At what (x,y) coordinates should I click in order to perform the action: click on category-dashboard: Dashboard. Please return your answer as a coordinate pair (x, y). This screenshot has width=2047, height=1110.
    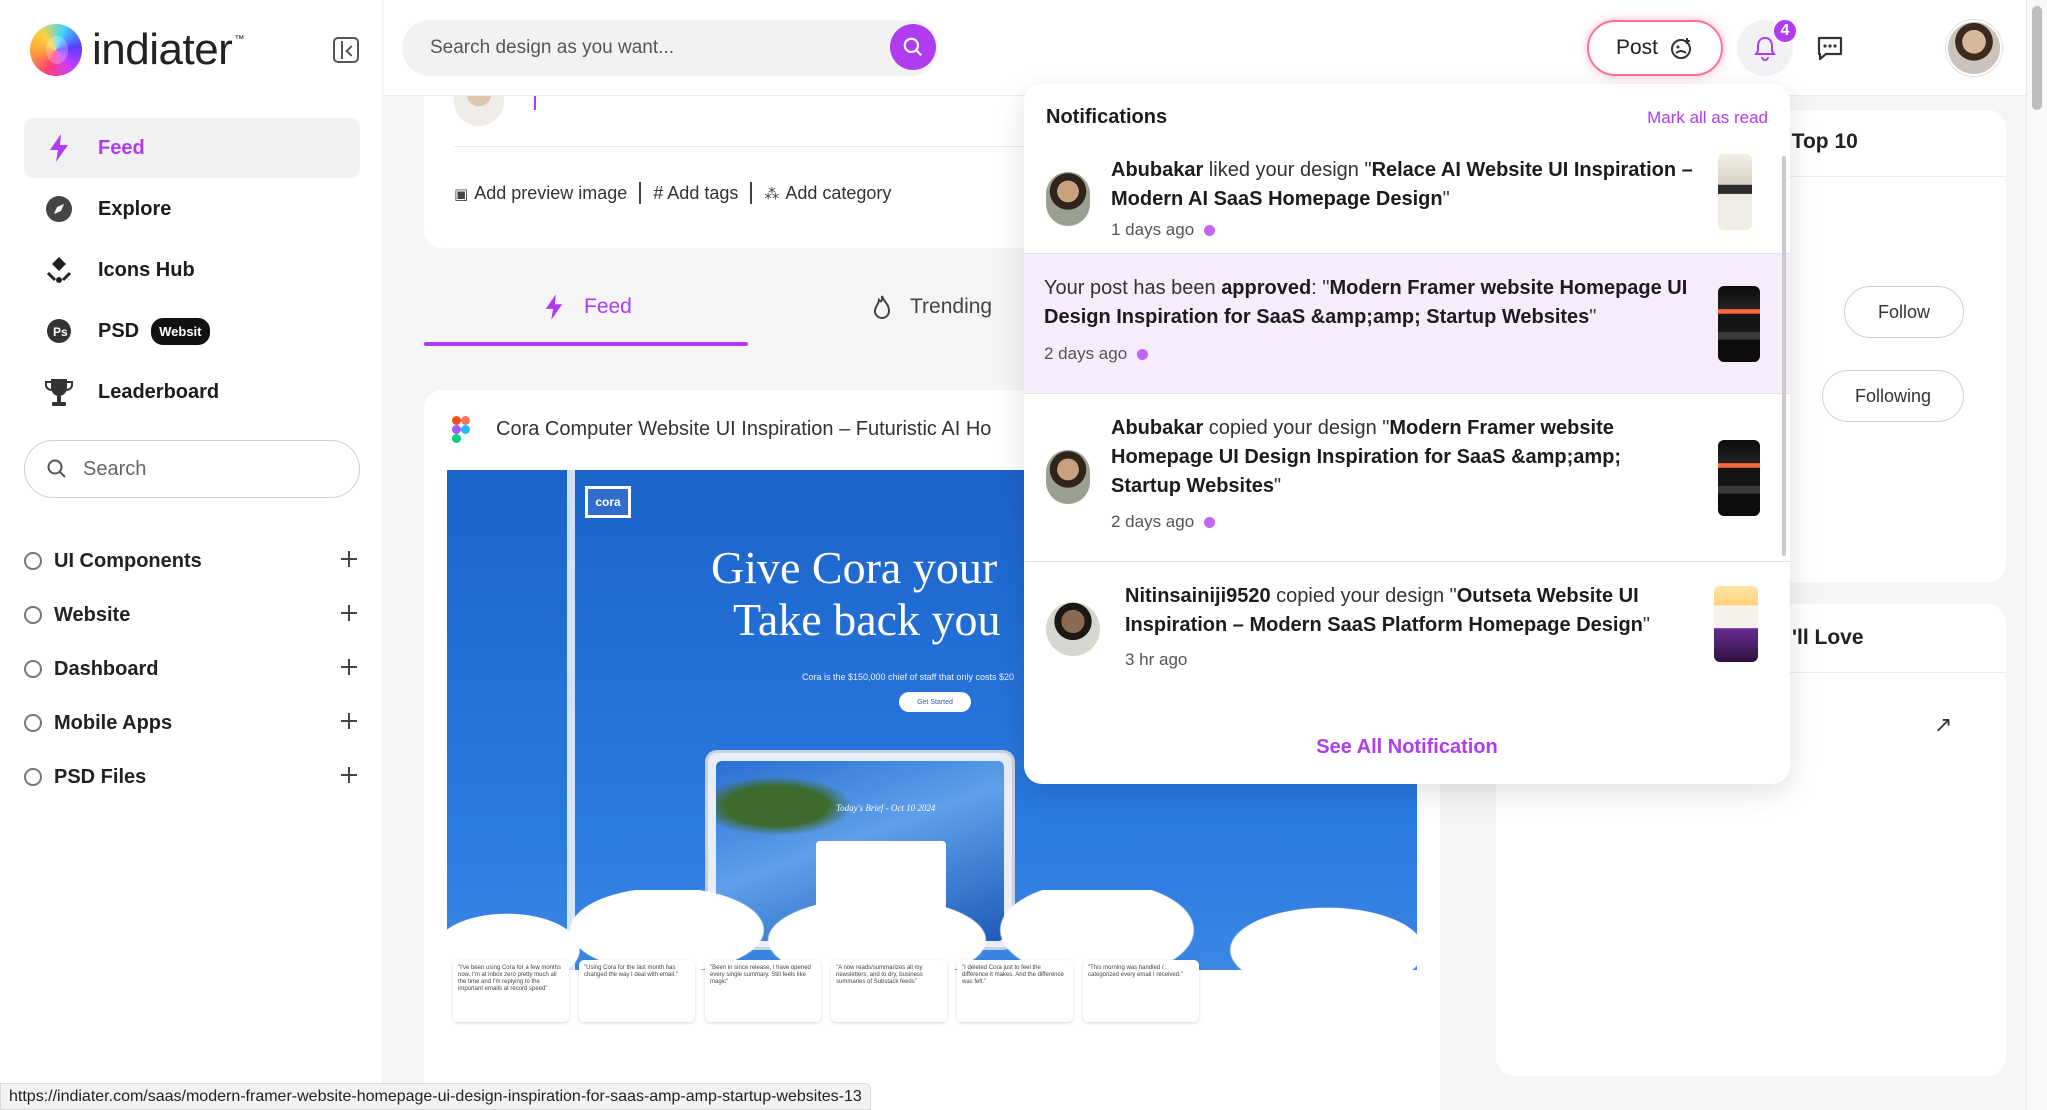
    Looking at the image, I should click on (192, 669).